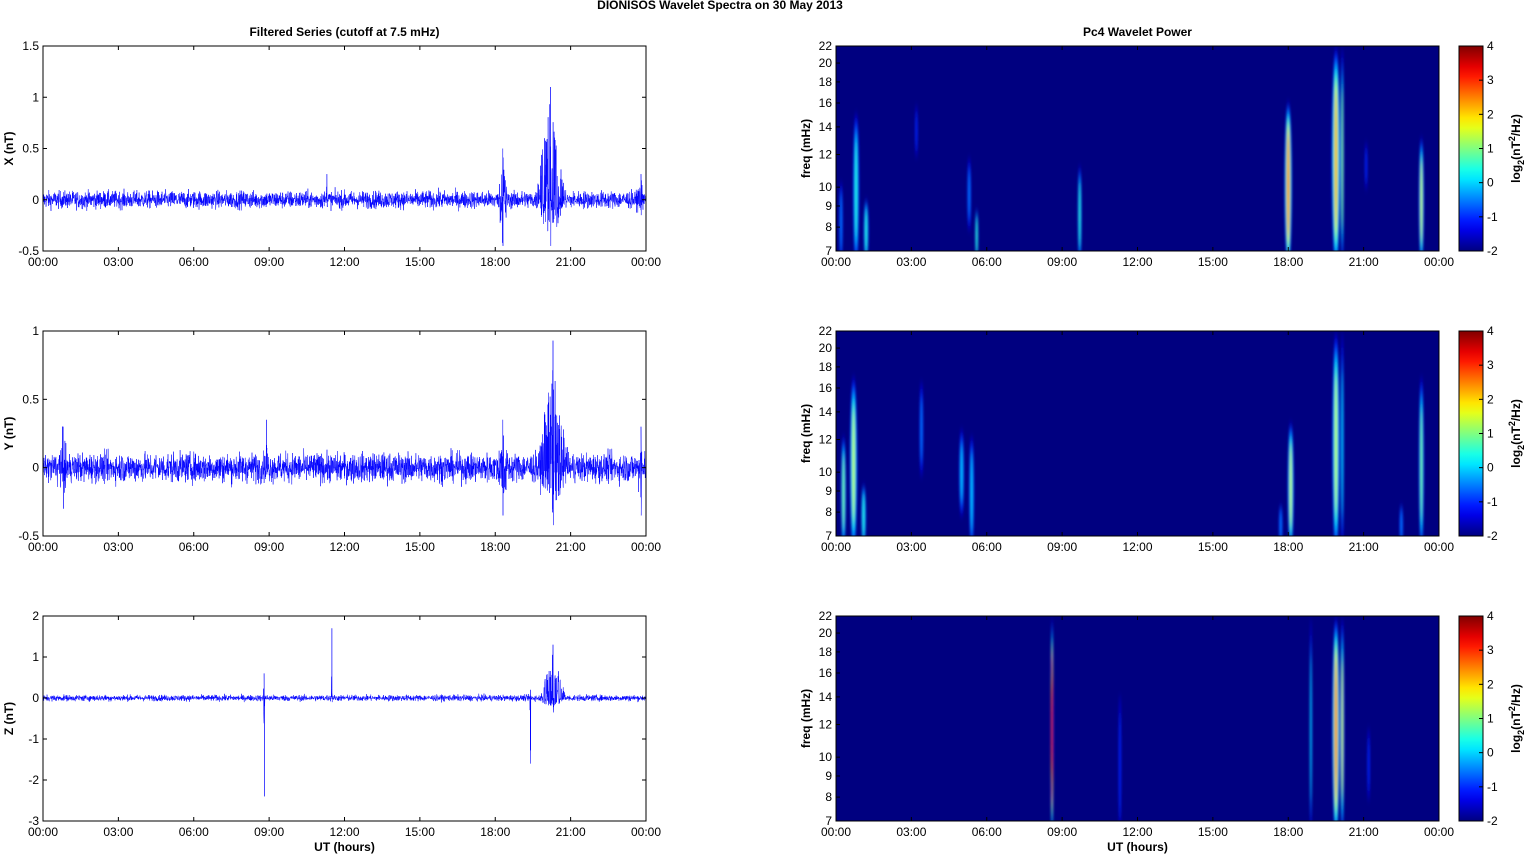  What do you see at coordinates (1492, 217) in the screenshot?
I see `colorbar-tick-label: -1` at bounding box center [1492, 217].